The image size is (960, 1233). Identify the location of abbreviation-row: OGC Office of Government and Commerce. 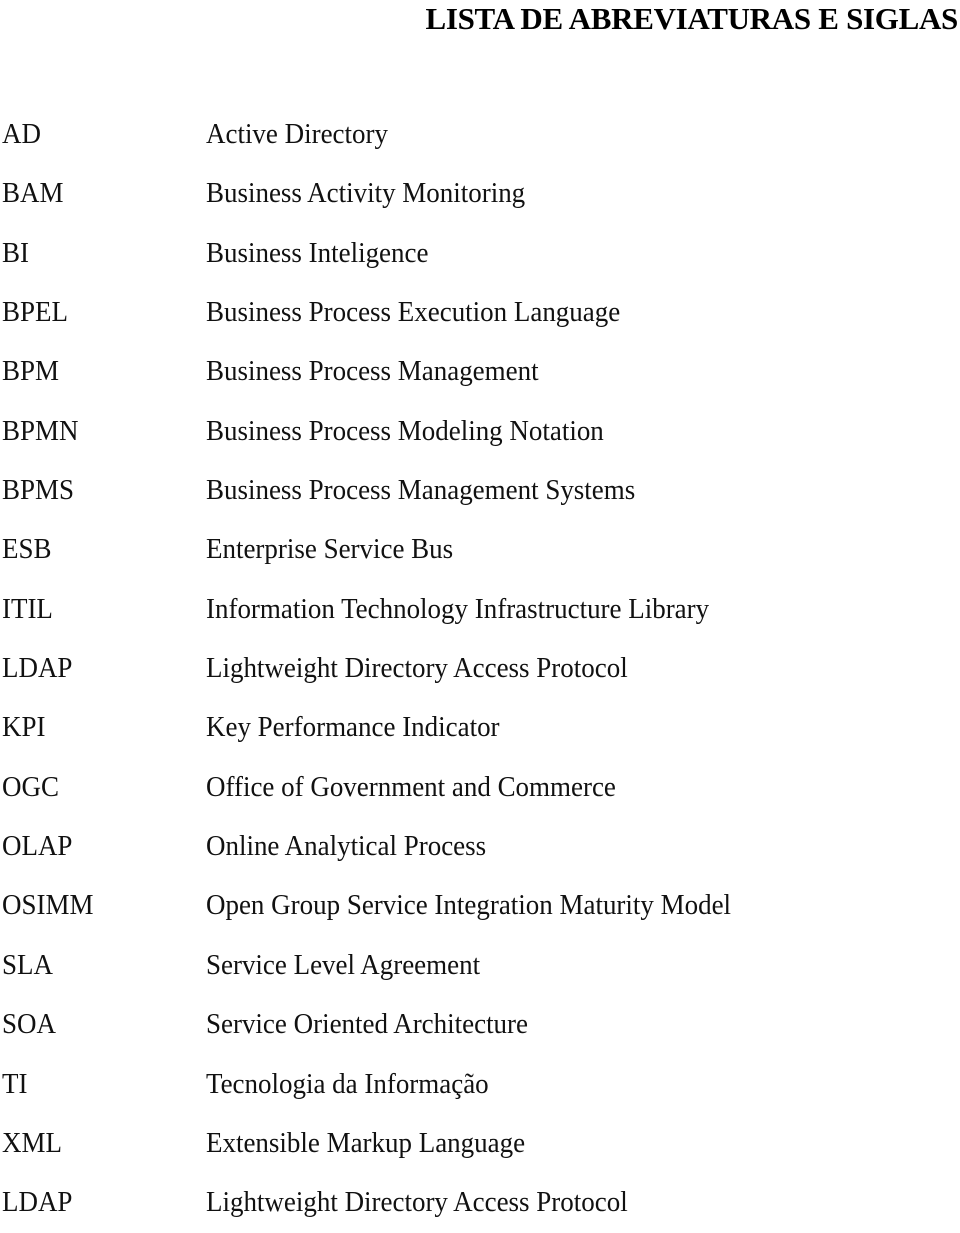
(480, 787).